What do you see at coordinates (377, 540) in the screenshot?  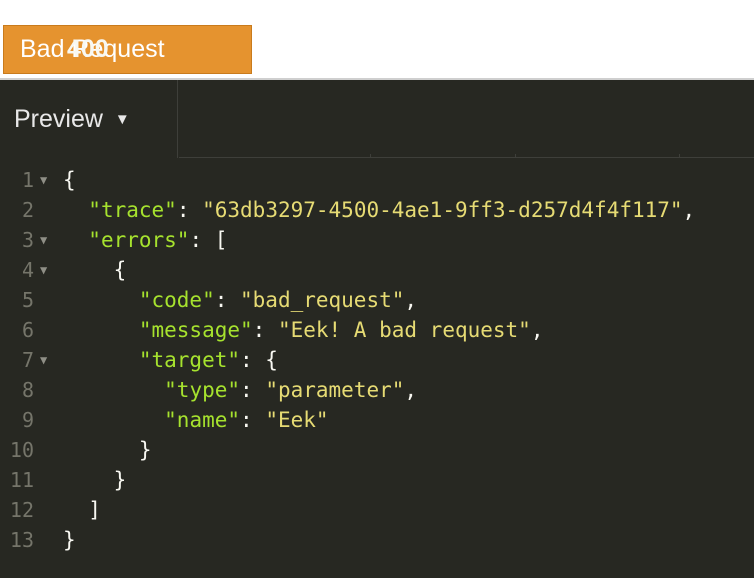 I see `code-line: 13}` at bounding box center [377, 540].